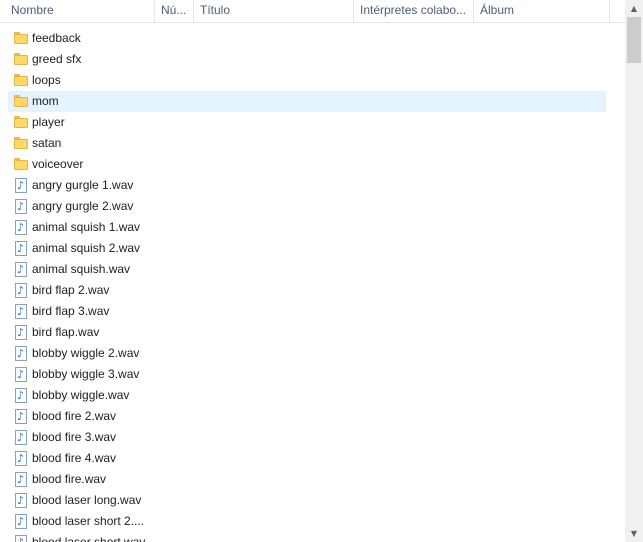 The height and width of the screenshot is (542, 643). Describe the element at coordinates (87, 500) in the screenshot. I see `item-name: blood laser long.wav` at that location.